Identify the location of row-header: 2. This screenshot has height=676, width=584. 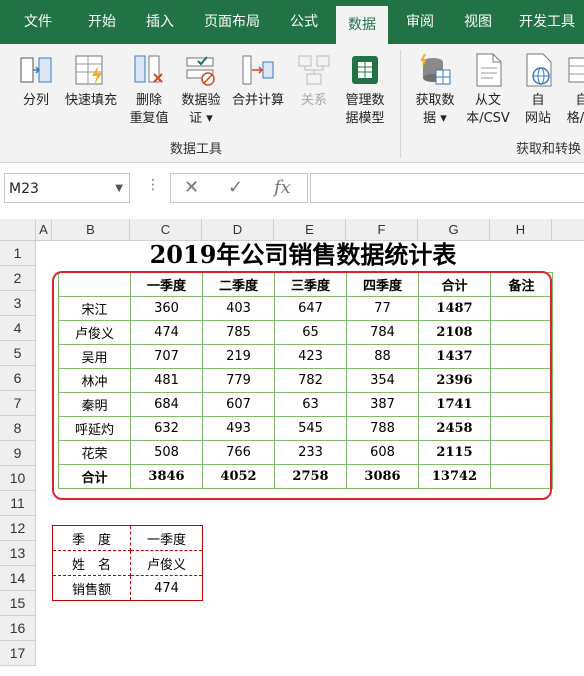
(18, 278).